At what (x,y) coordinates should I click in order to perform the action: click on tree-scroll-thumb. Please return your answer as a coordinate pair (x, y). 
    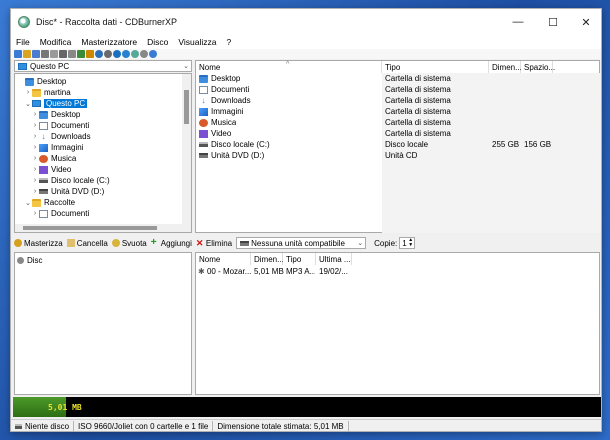
    Looking at the image, I should click on (186, 107).